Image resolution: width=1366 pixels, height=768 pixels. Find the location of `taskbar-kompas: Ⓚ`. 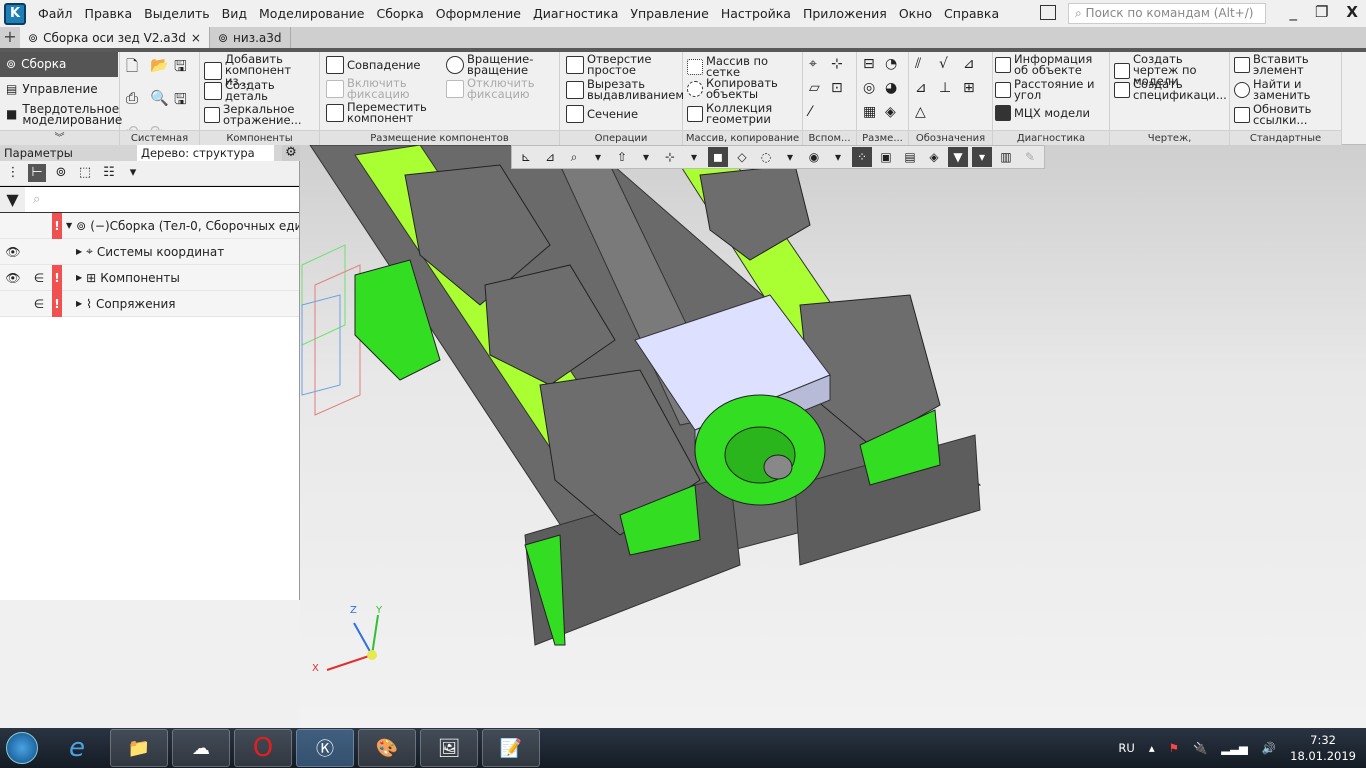

taskbar-kompas: Ⓚ is located at coordinates (325, 748).